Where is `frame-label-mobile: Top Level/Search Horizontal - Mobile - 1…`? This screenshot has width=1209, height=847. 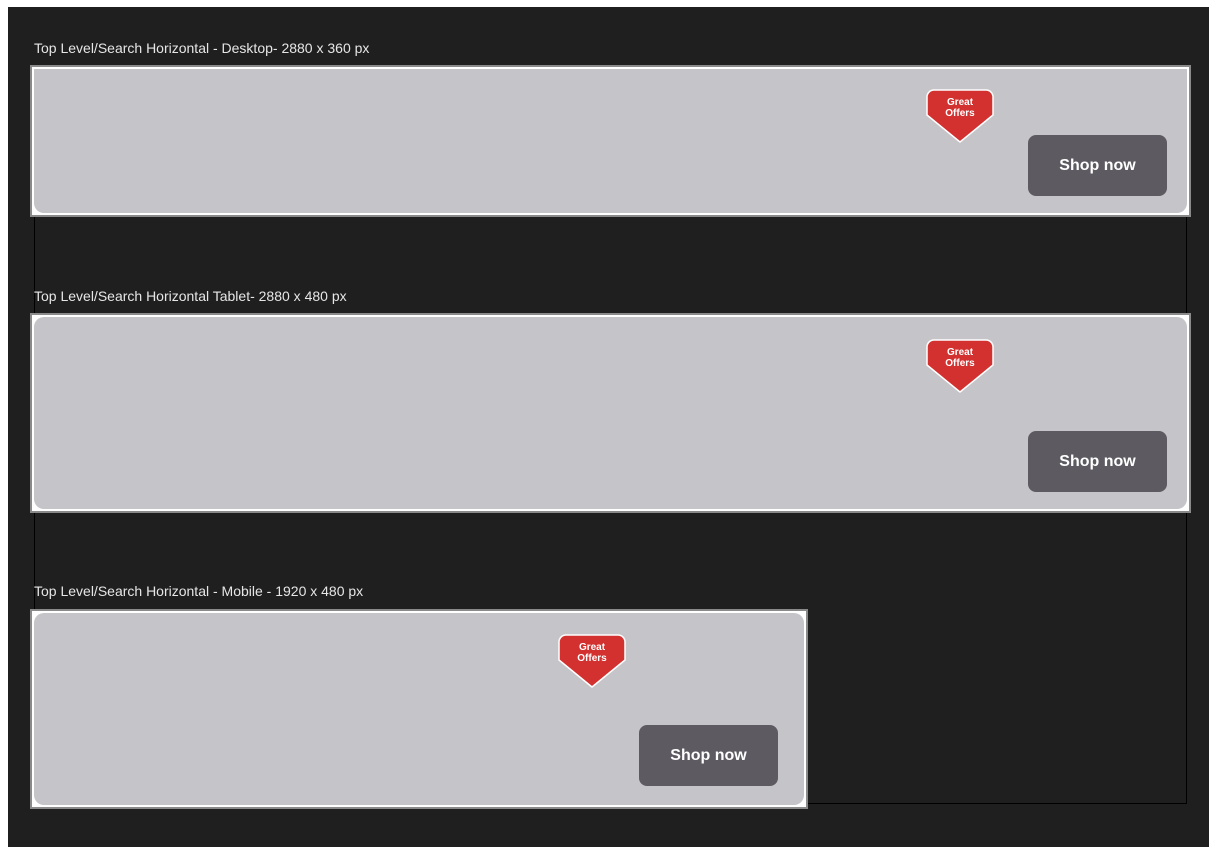 frame-label-mobile: Top Level/Search Horizontal - Mobile - 1… is located at coordinates (198, 591).